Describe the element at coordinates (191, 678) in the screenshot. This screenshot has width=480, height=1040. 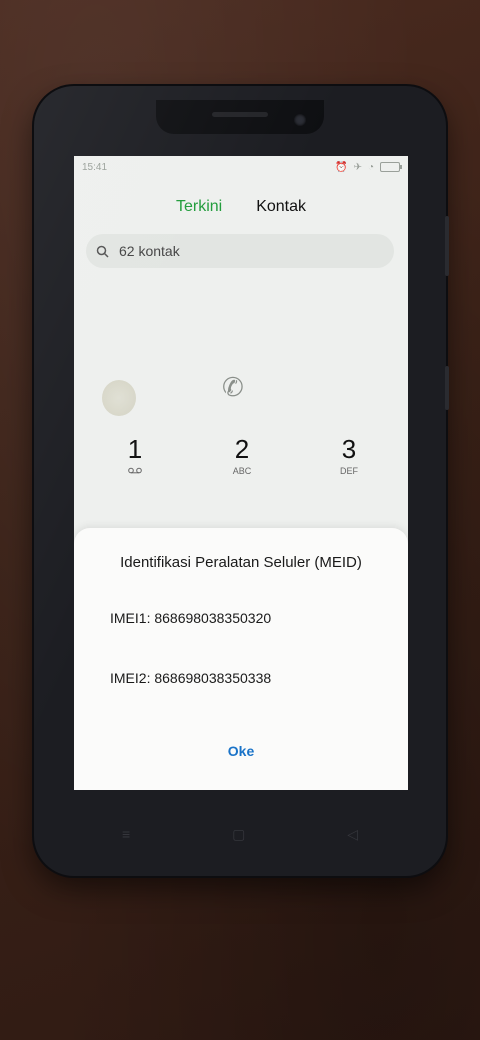
I see `imei2-text: IMEI2: 868698038350338` at that location.